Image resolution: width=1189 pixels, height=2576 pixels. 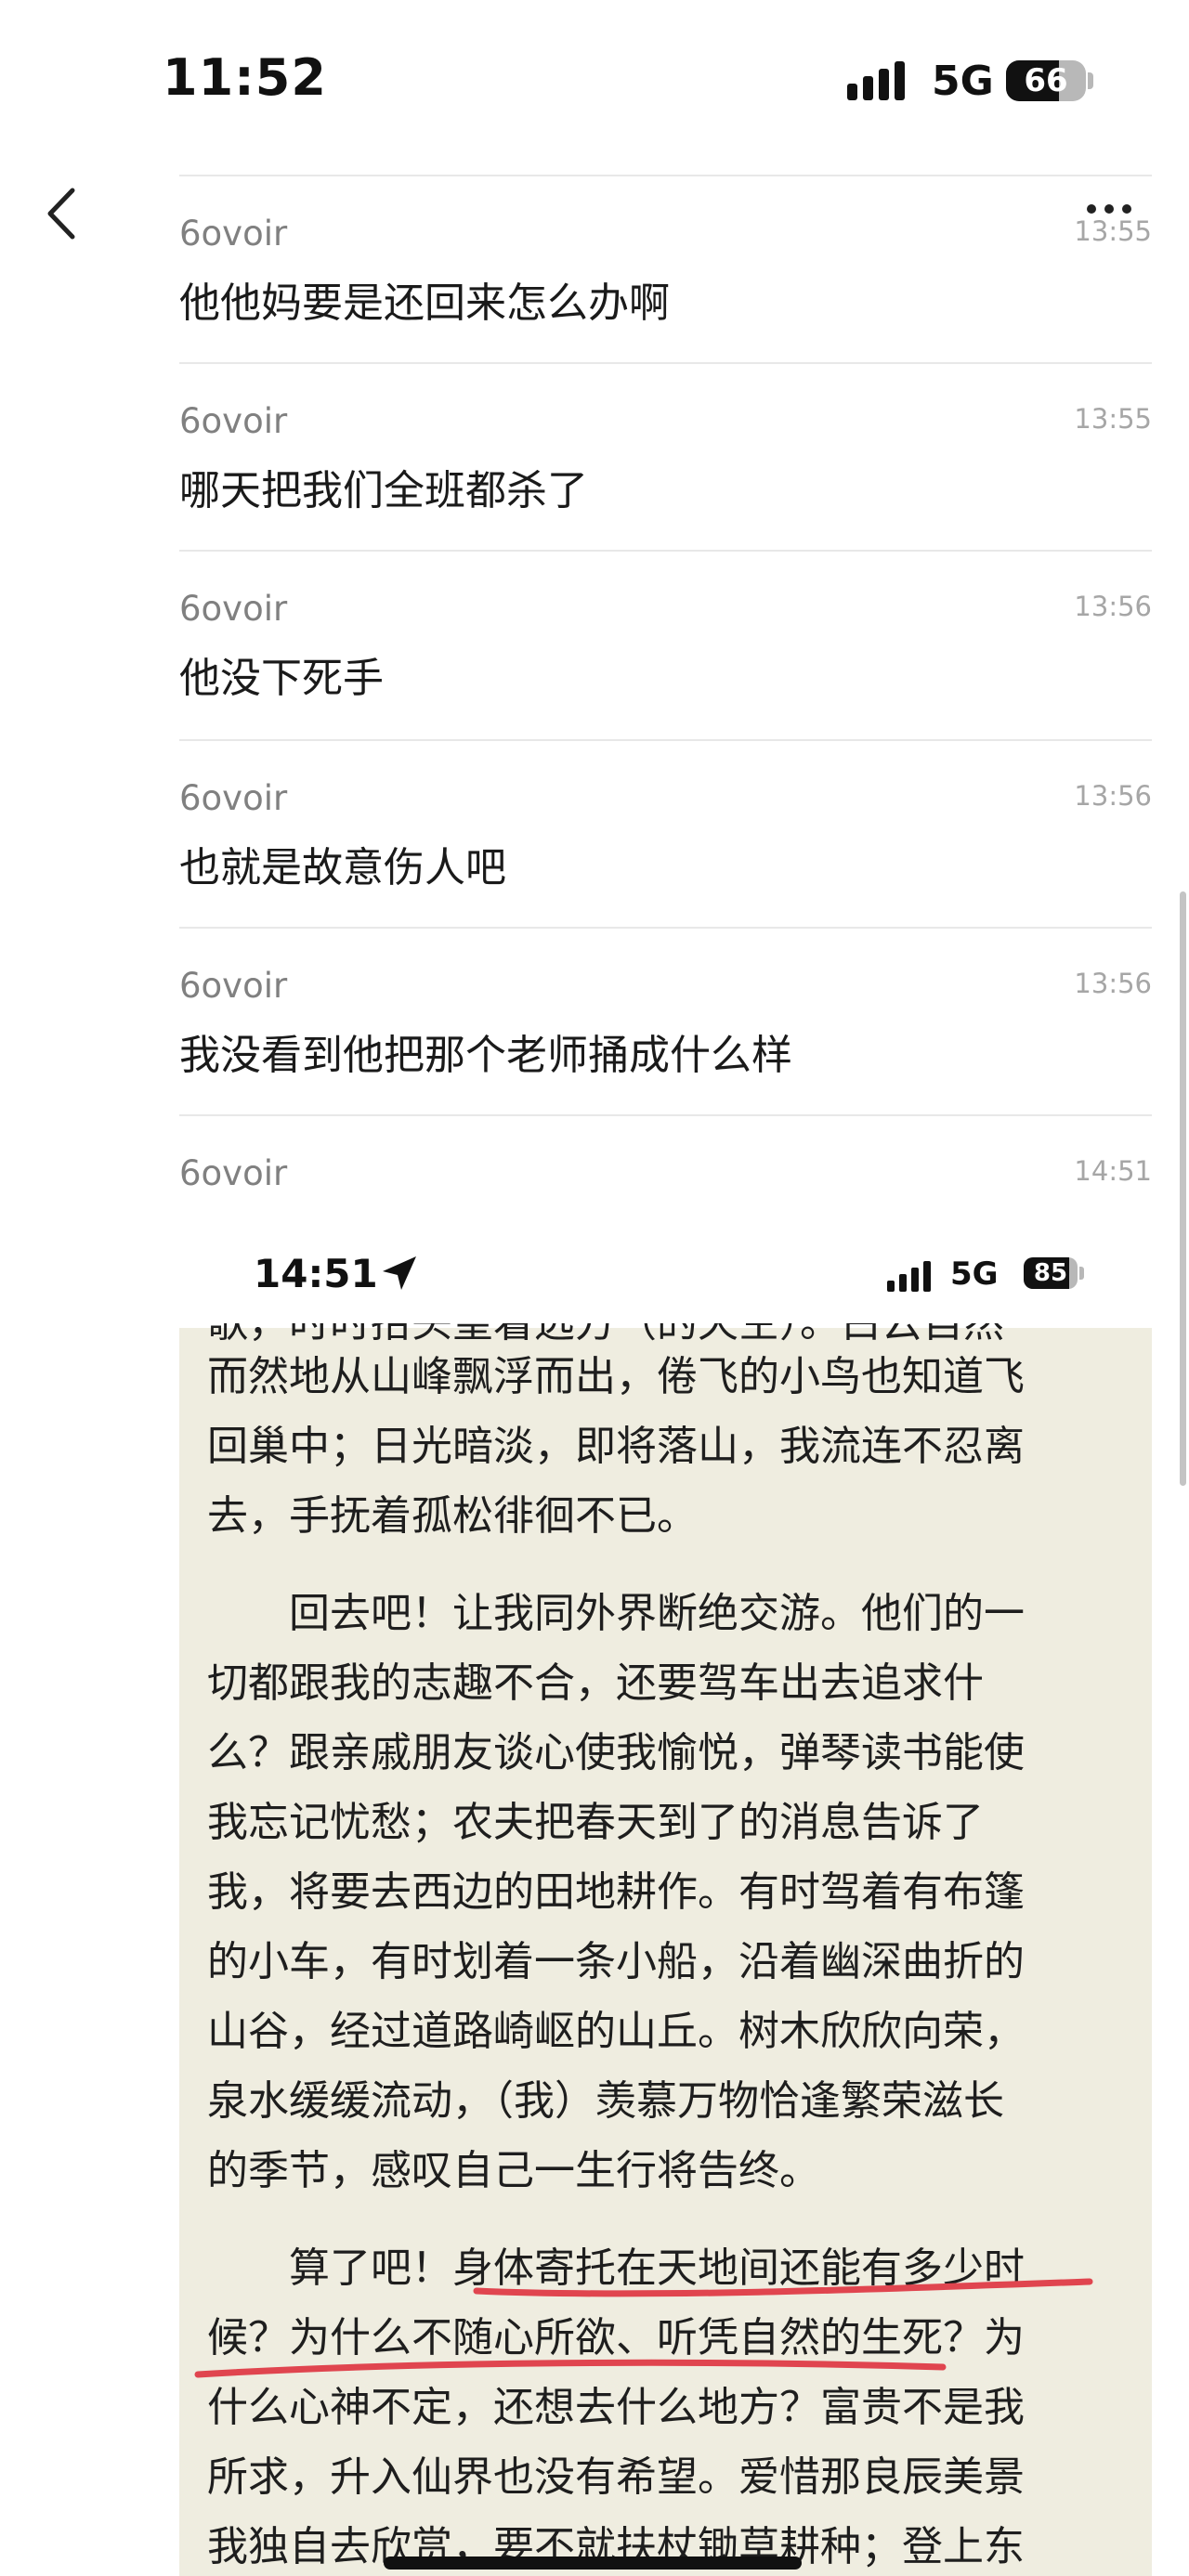 I want to click on cellular-signal-icon, so click(x=876, y=79).